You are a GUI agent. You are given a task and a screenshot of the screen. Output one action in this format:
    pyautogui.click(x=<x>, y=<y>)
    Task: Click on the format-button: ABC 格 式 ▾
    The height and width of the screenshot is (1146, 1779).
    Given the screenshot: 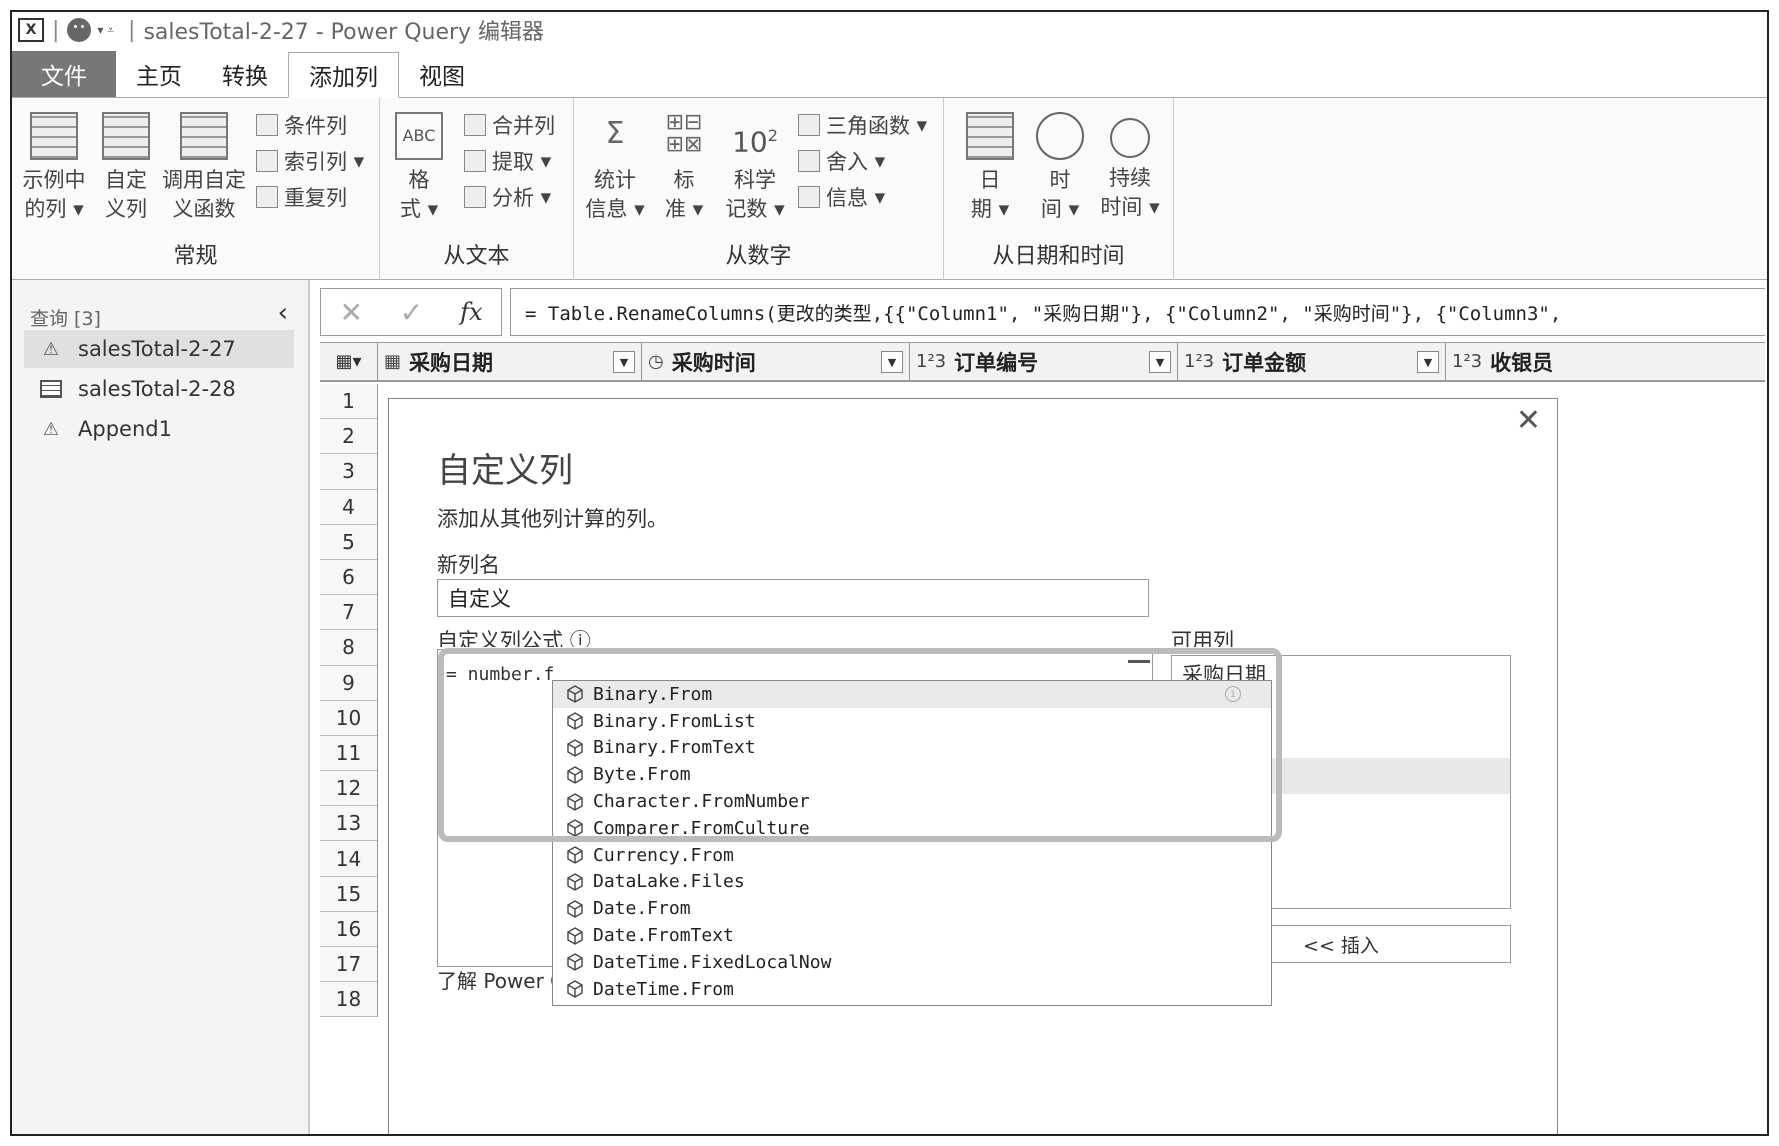 What is the action you would take?
    pyautogui.click(x=419, y=168)
    